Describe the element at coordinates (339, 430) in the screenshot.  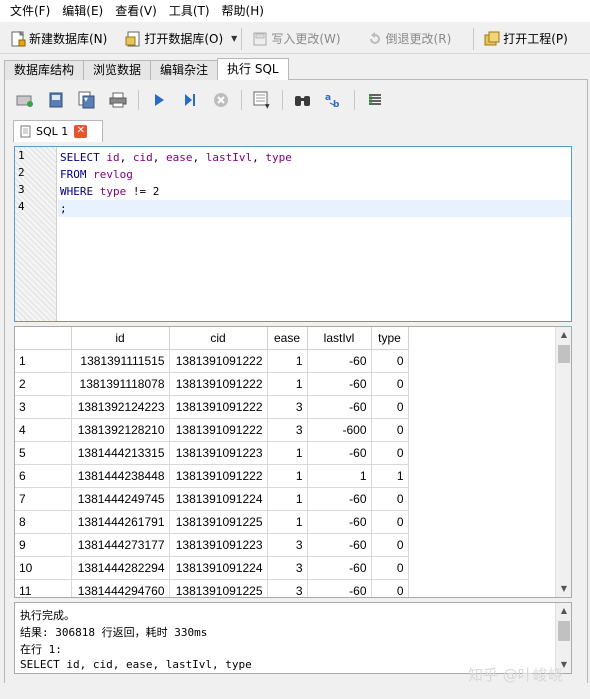
I see `table-cell: -600` at that location.